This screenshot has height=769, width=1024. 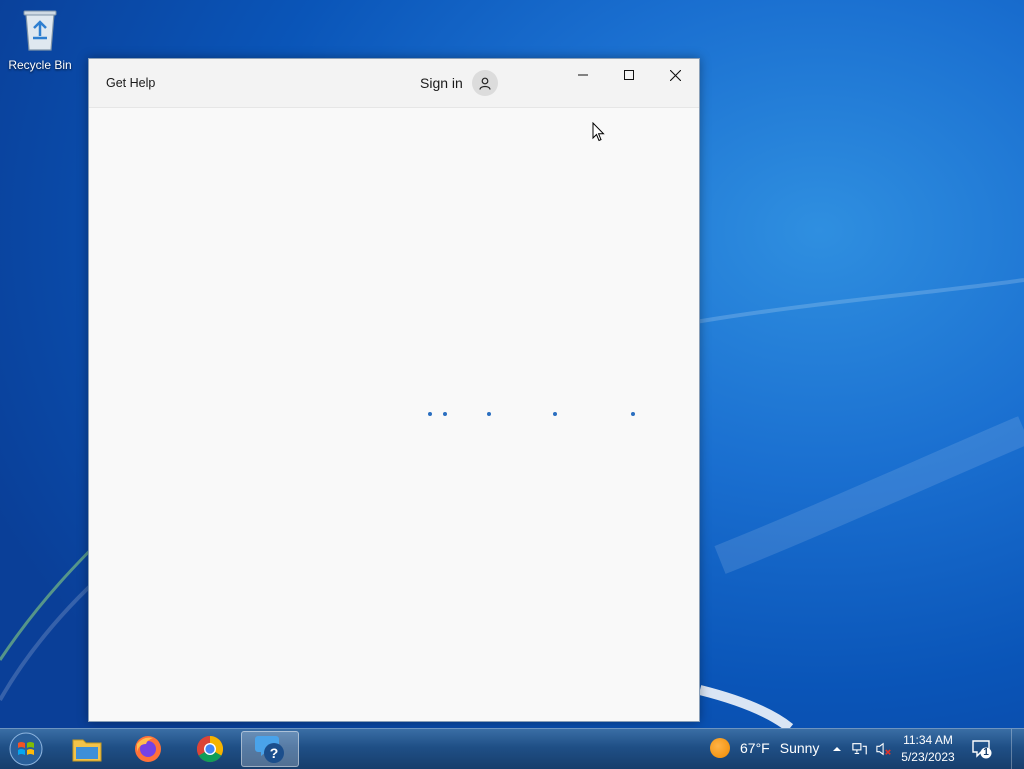 What do you see at coordinates (40, 30) in the screenshot?
I see `recycle-bin-icon` at bounding box center [40, 30].